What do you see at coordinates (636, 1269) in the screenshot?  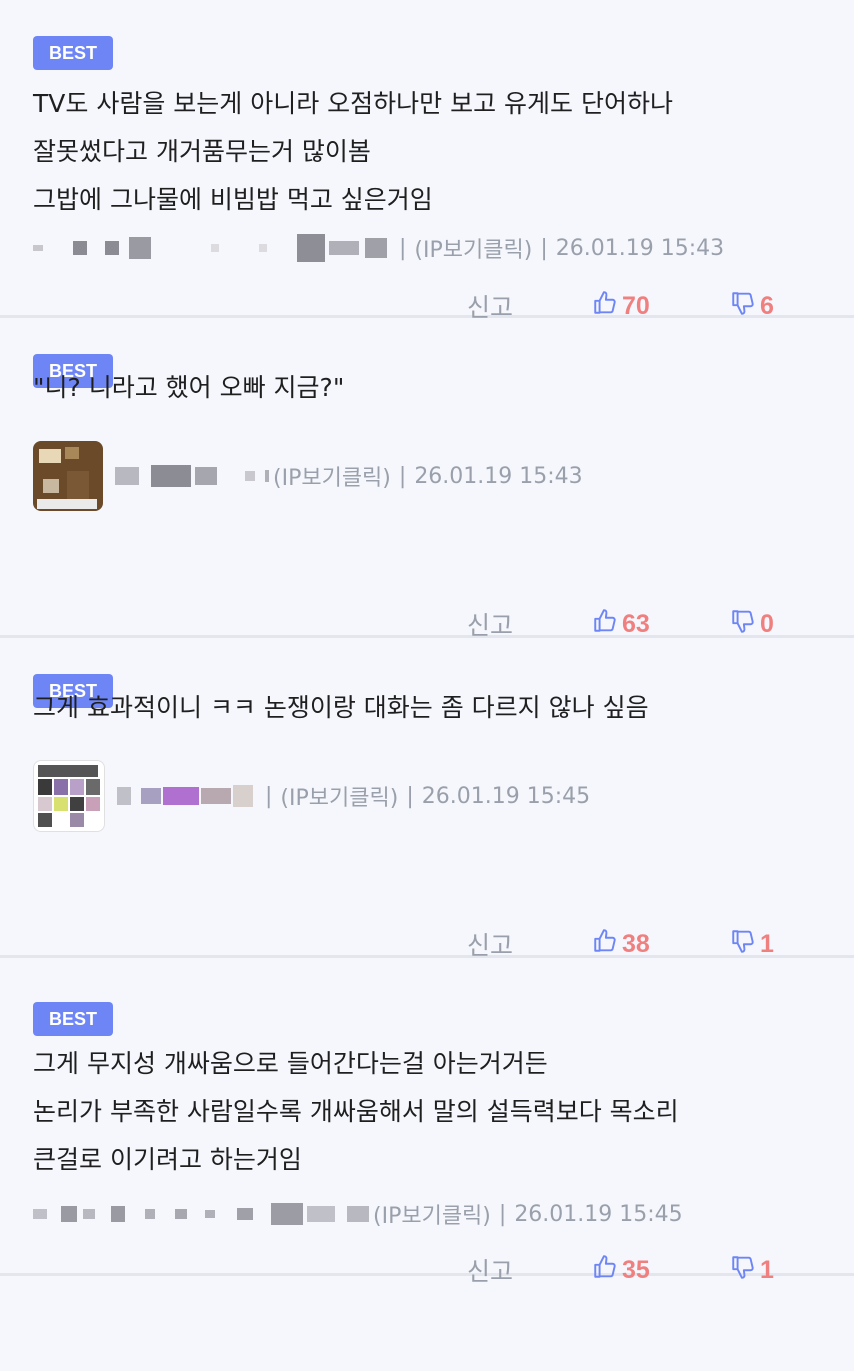 I see `like-count: 35` at bounding box center [636, 1269].